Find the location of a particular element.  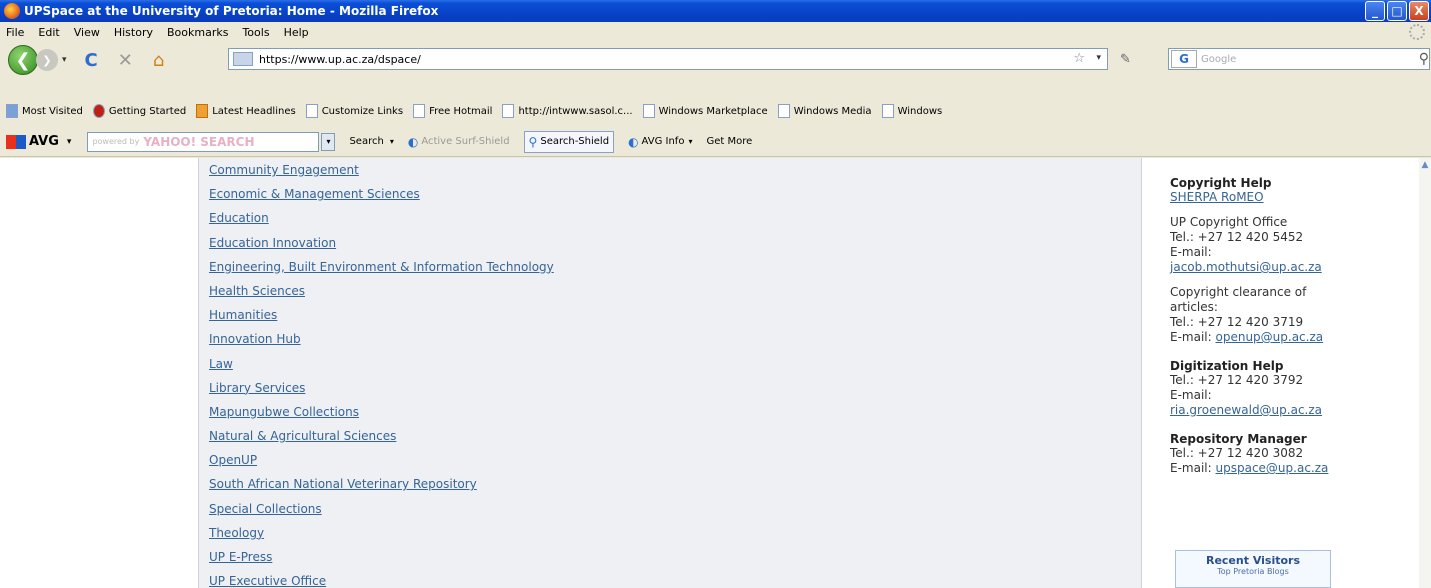

menu-bookmarks: Bookmarks is located at coordinates (197, 32).